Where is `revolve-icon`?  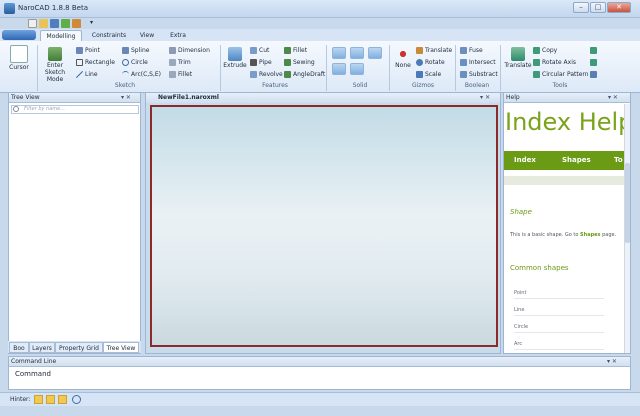 revolve-icon is located at coordinates (253, 74).